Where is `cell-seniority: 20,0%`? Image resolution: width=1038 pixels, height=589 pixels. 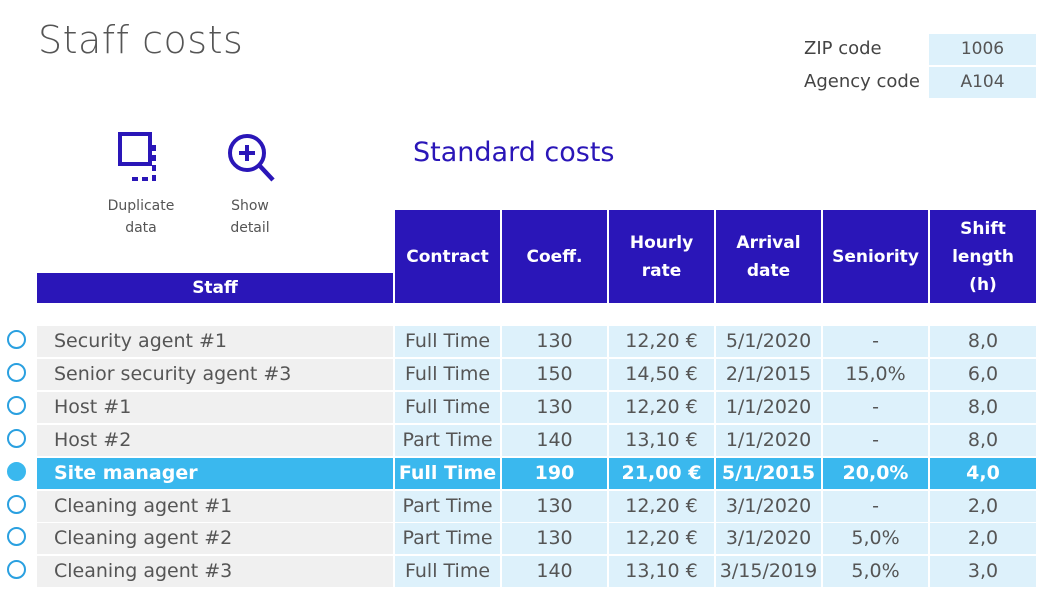
cell-seniority: 20,0% is located at coordinates (875, 473).